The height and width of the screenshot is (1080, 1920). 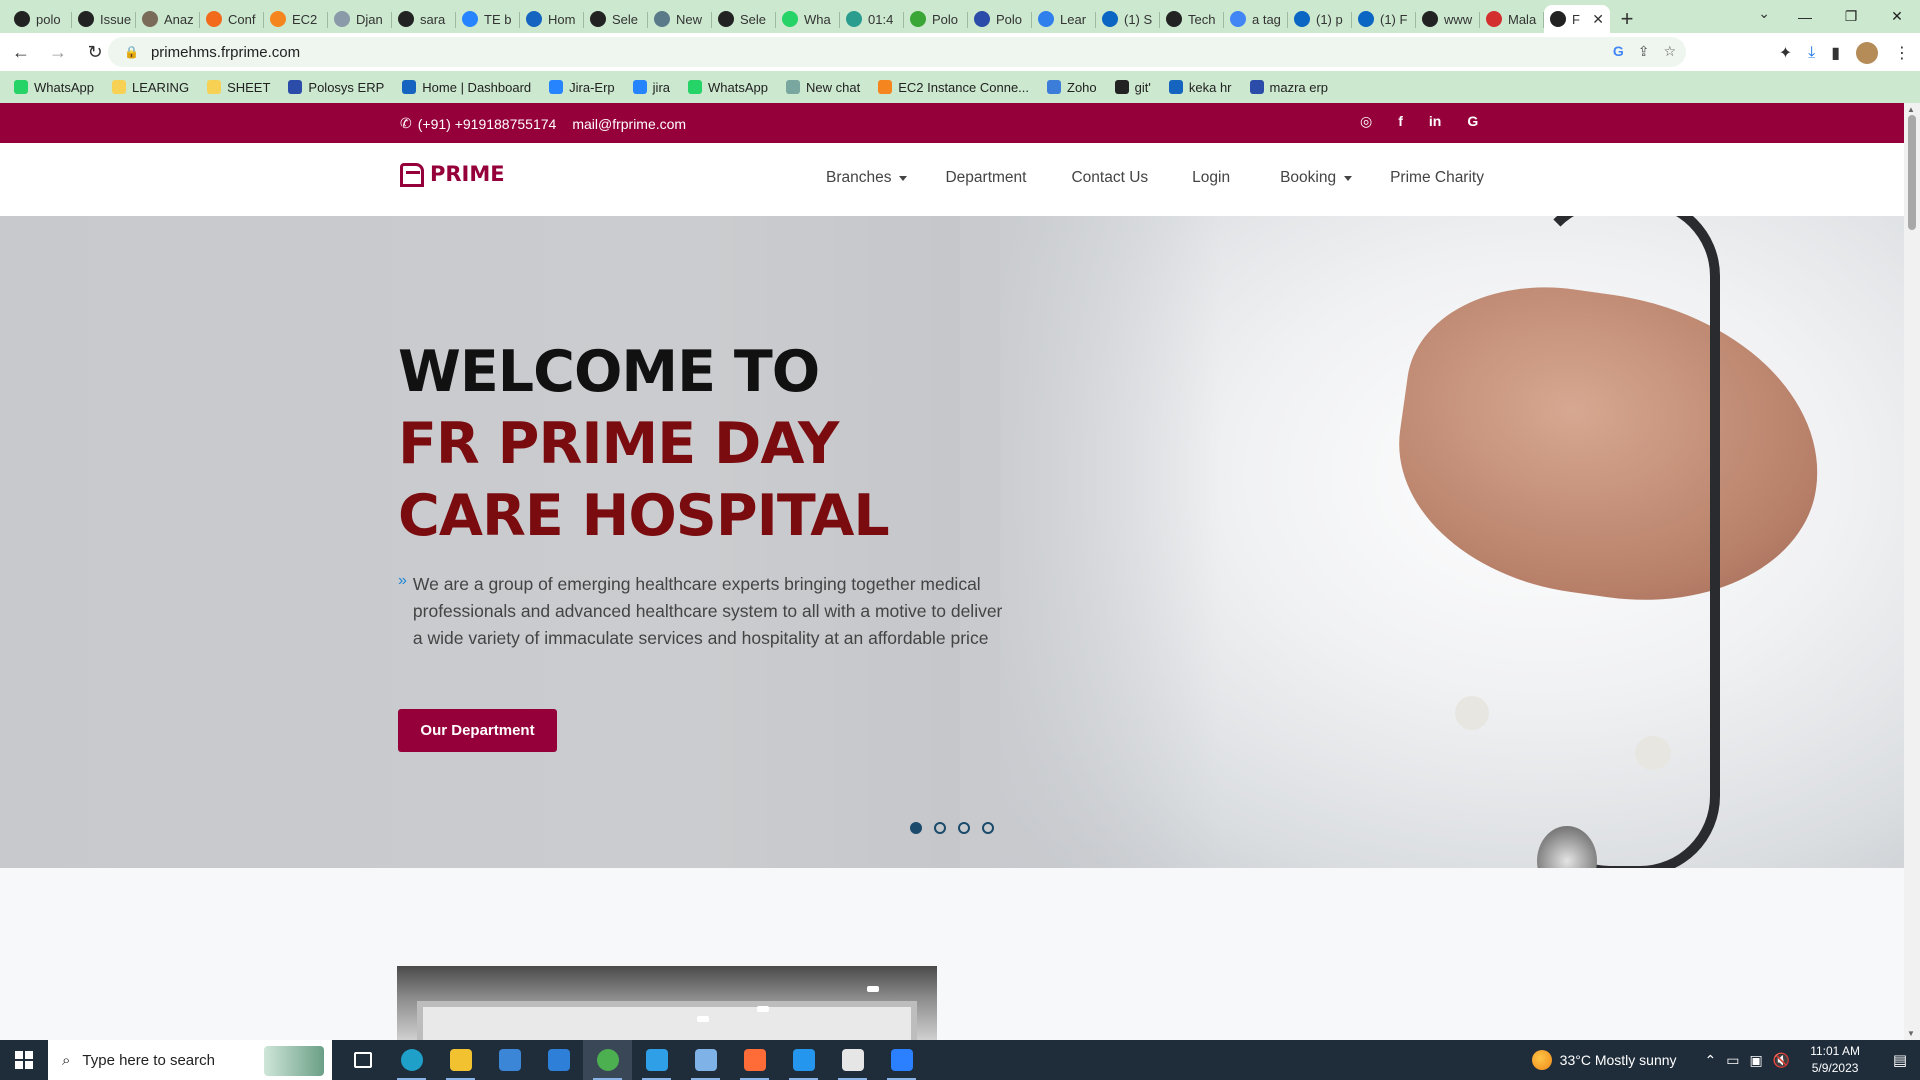 What do you see at coordinates (1320, 19) in the screenshot?
I see `browser-tab: (1) p` at bounding box center [1320, 19].